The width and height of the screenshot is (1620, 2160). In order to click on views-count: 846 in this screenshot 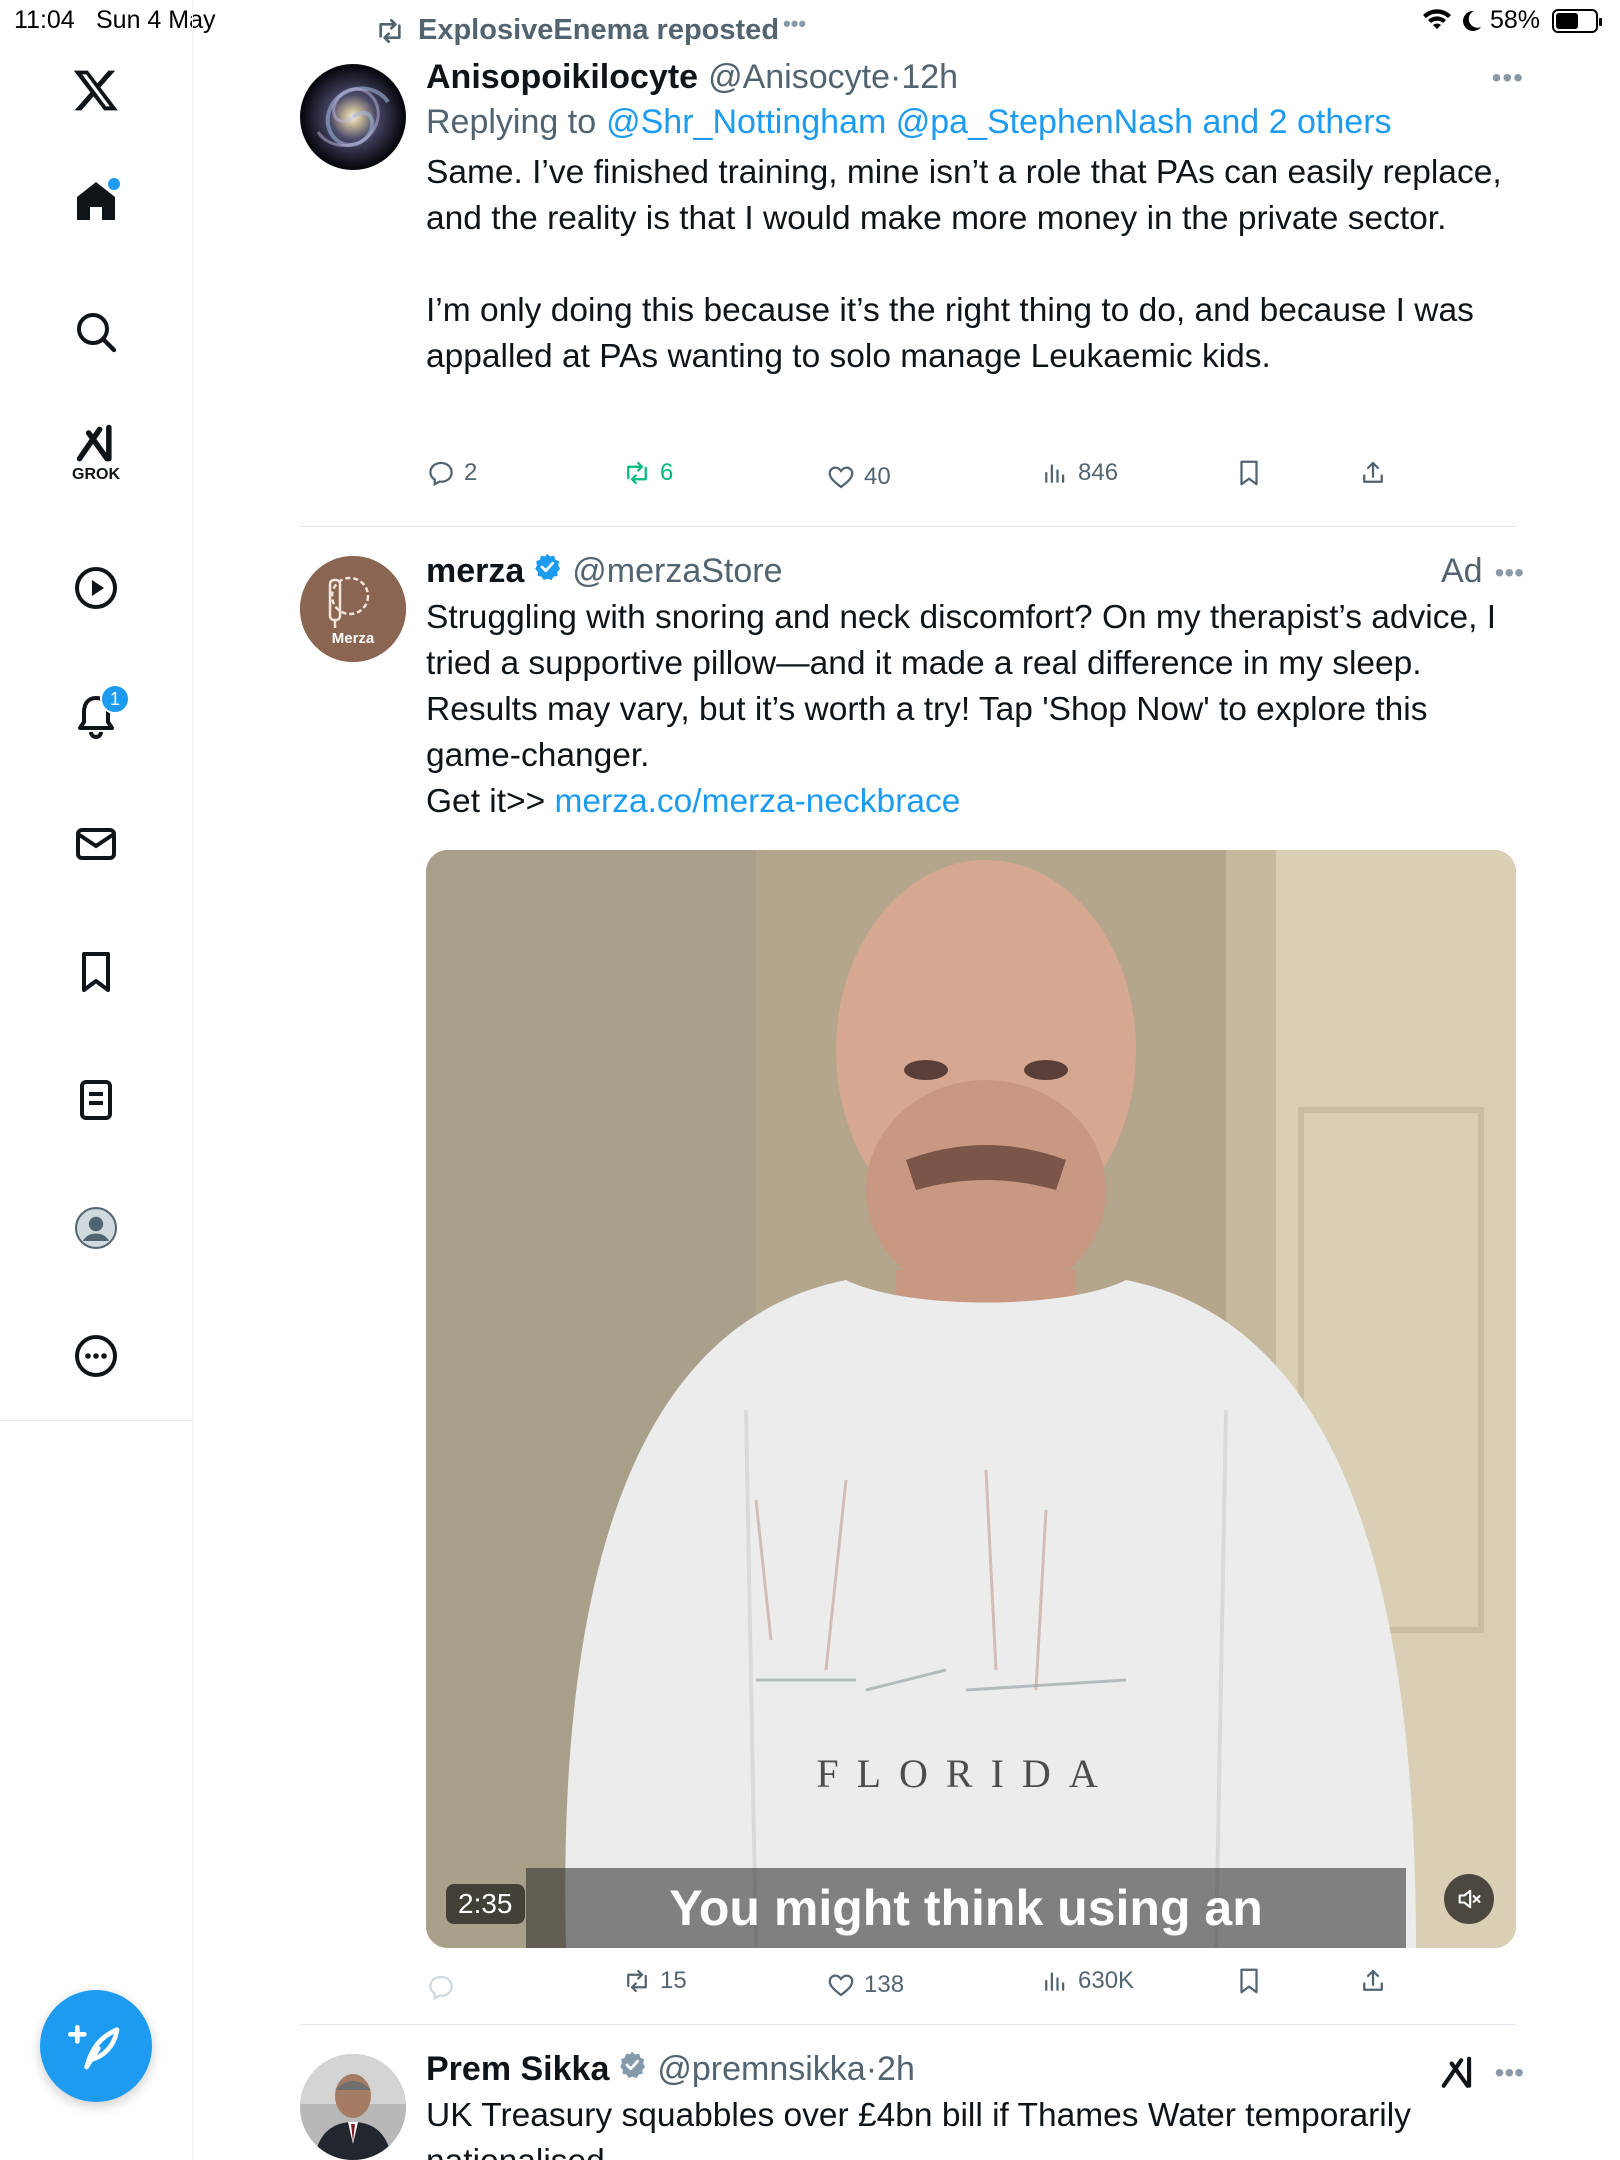, I will do `click(1098, 472)`.